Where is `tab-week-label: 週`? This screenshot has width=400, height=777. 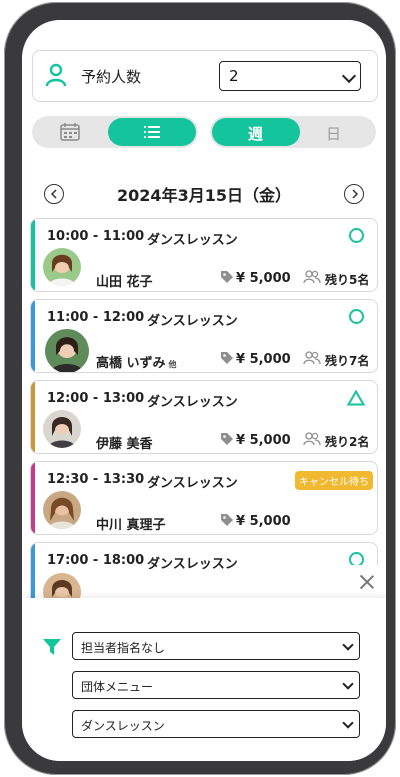
tab-week-label: 週 is located at coordinates (256, 134).